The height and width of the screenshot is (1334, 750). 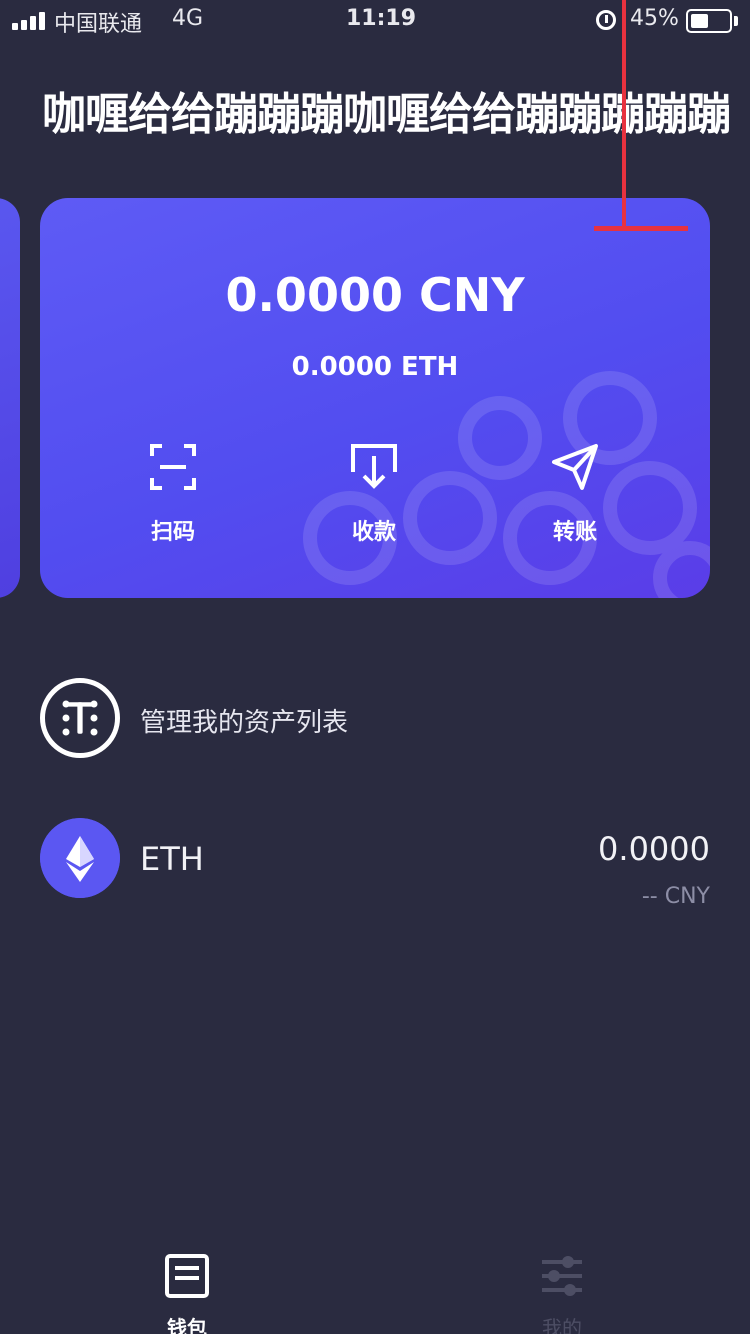 What do you see at coordinates (654, 18) in the screenshot?
I see `battery-percent: 45%` at bounding box center [654, 18].